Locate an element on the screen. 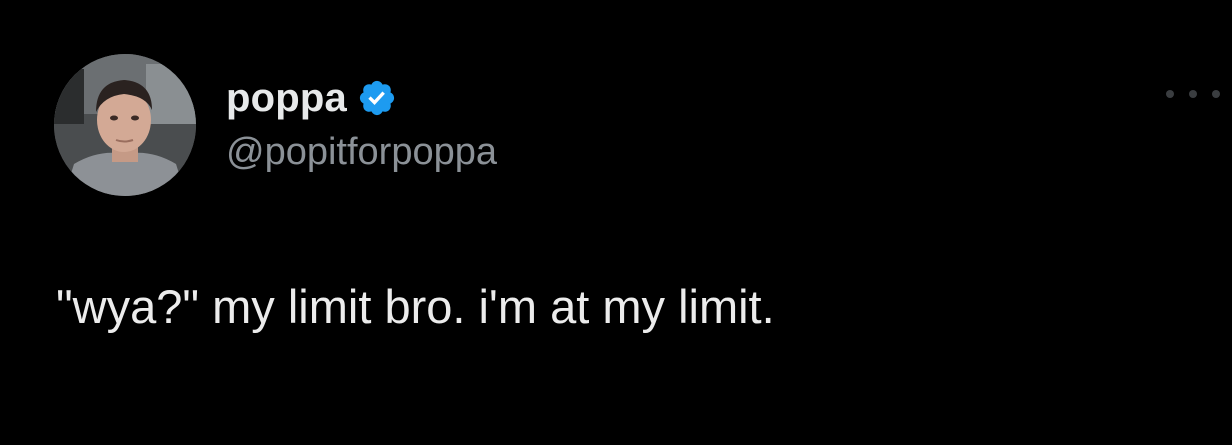 The width and height of the screenshot is (1232, 445). avatar is located at coordinates (125, 125).